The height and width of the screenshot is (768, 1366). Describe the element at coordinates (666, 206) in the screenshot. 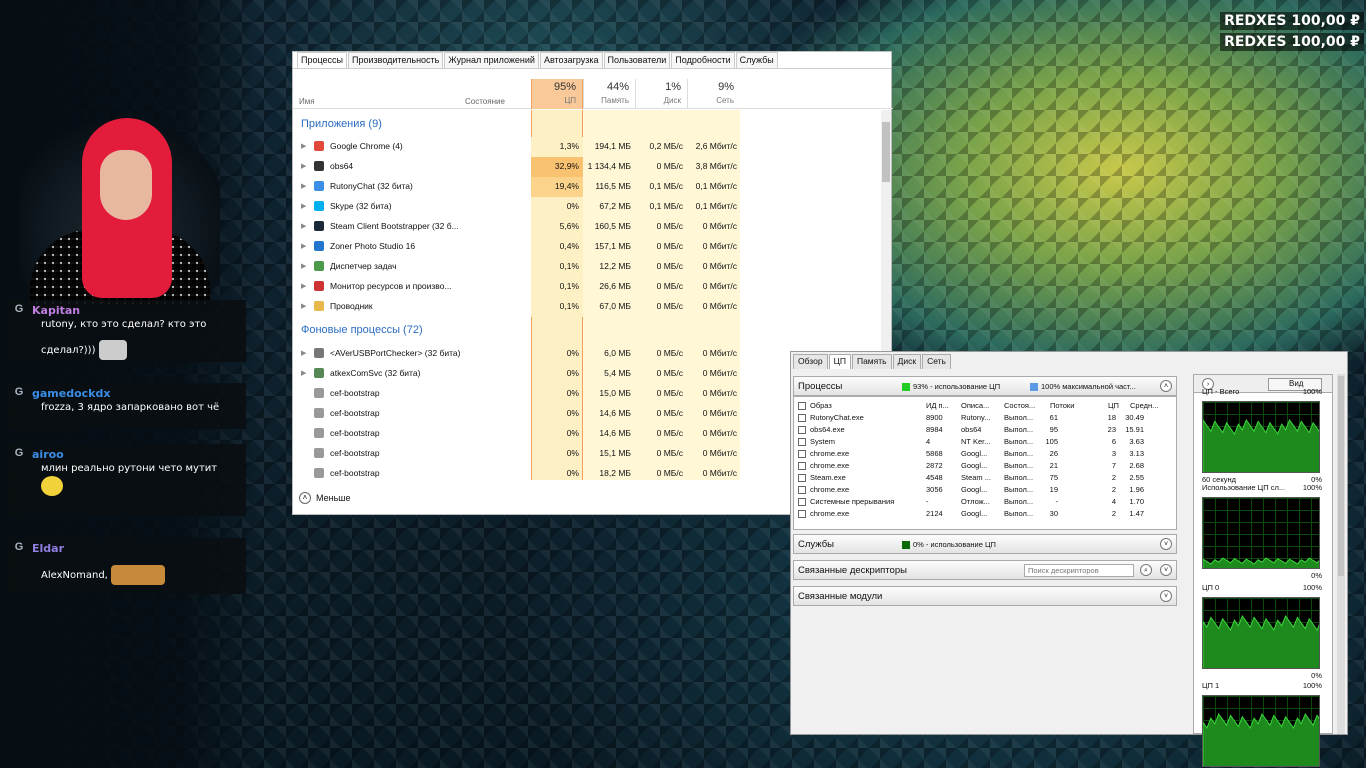

I see `disk-value: 0,1 МБ/с` at that location.